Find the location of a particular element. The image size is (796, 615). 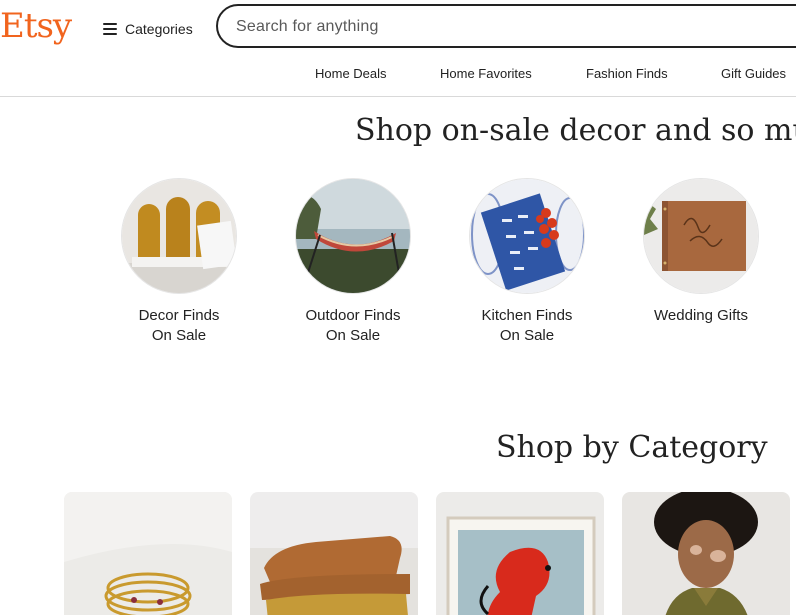

kitchen-finds-image is located at coordinates (527, 236).